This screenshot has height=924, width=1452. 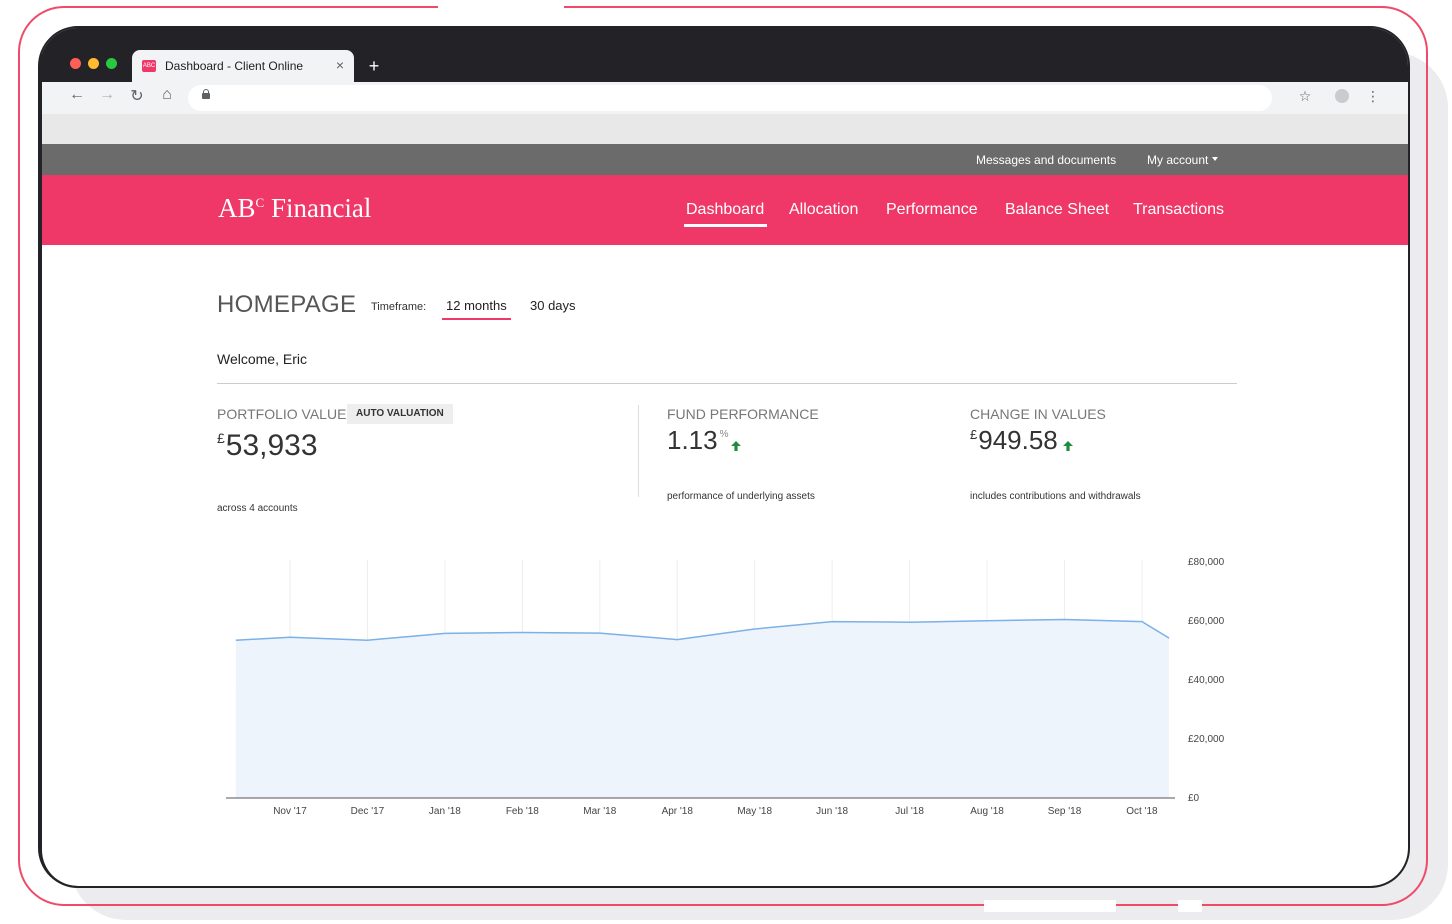 I want to click on my-account-link: My account, so click(x=1183, y=160).